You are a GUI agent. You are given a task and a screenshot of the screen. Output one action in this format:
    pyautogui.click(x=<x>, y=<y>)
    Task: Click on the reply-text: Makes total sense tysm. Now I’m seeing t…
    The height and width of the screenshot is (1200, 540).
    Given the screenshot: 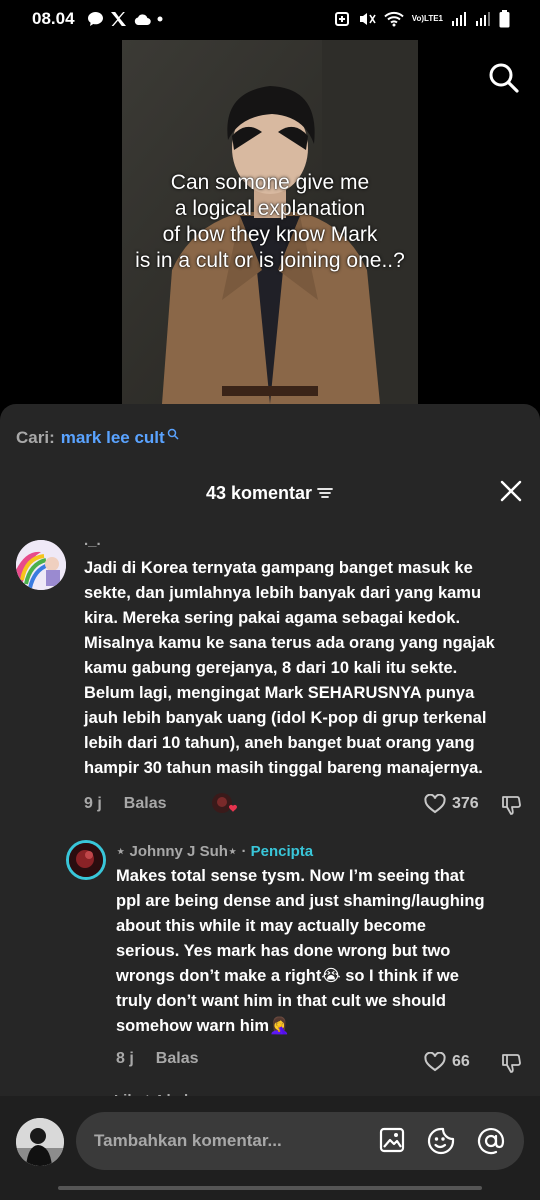 What is the action you would take?
    pyautogui.click(x=300, y=951)
    